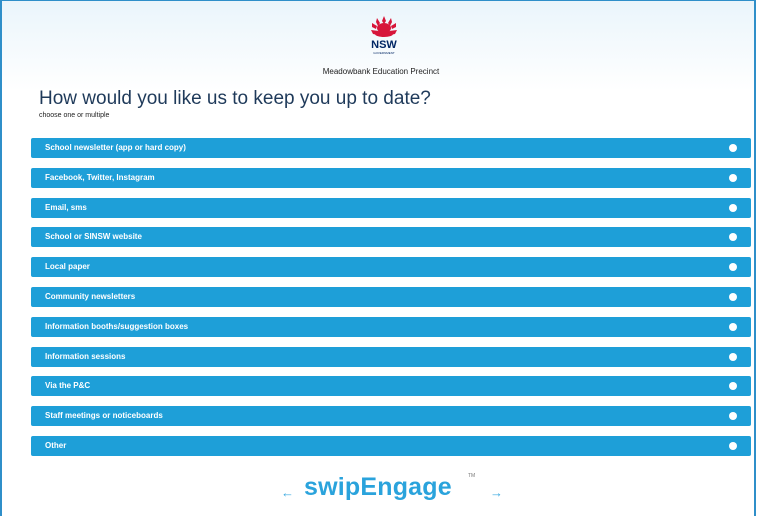 The height and width of the screenshot is (516, 758). Describe the element at coordinates (68, 386) in the screenshot. I see `option-label: Via the P&C` at that location.